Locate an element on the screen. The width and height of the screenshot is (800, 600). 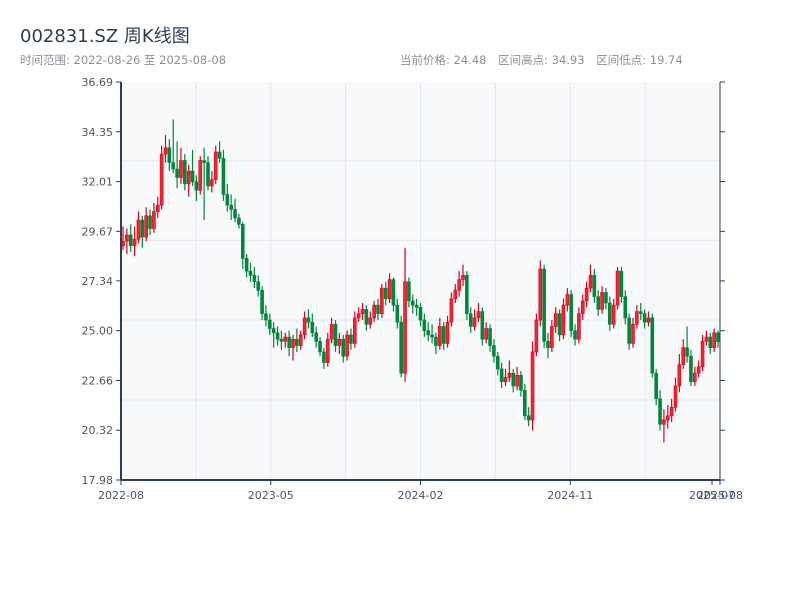
y-tick-label: 29.67 is located at coordinates (98, 231).